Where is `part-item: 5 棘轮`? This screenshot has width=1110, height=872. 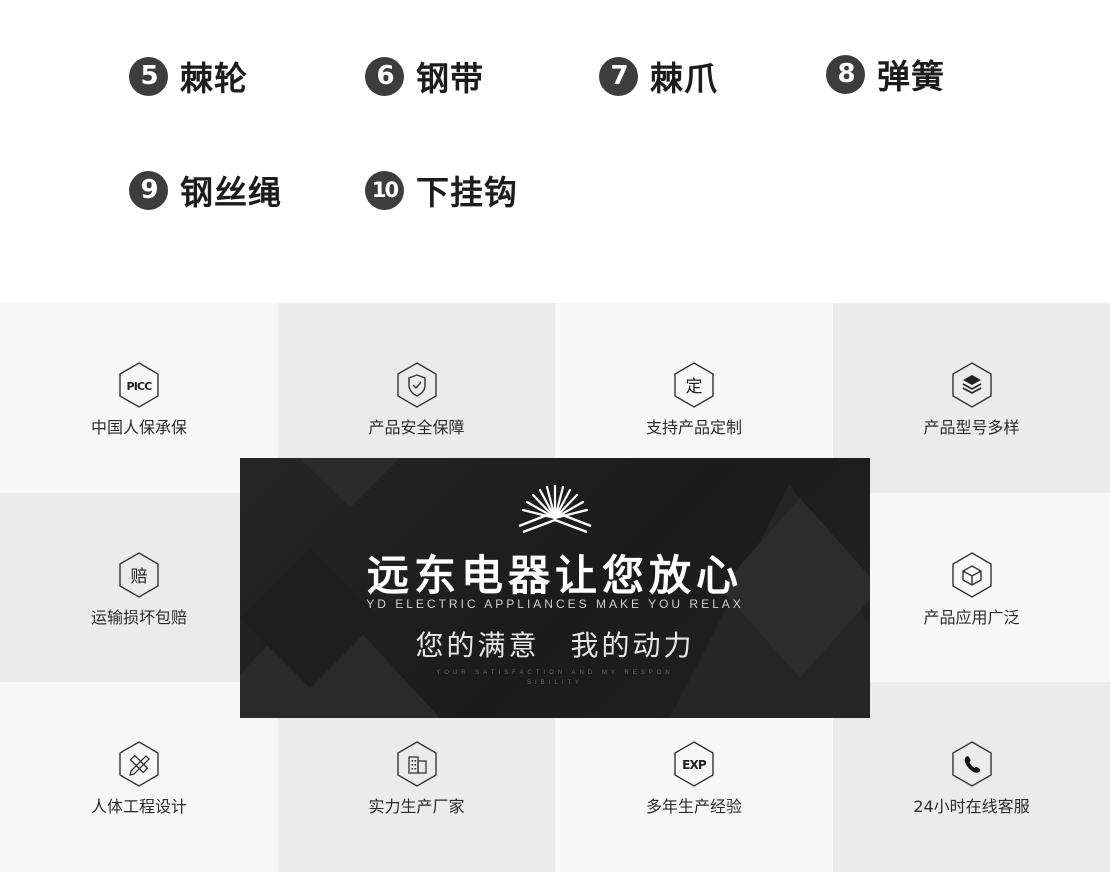 part-item: 5 棘轮 is located at coordinates (188, 76).